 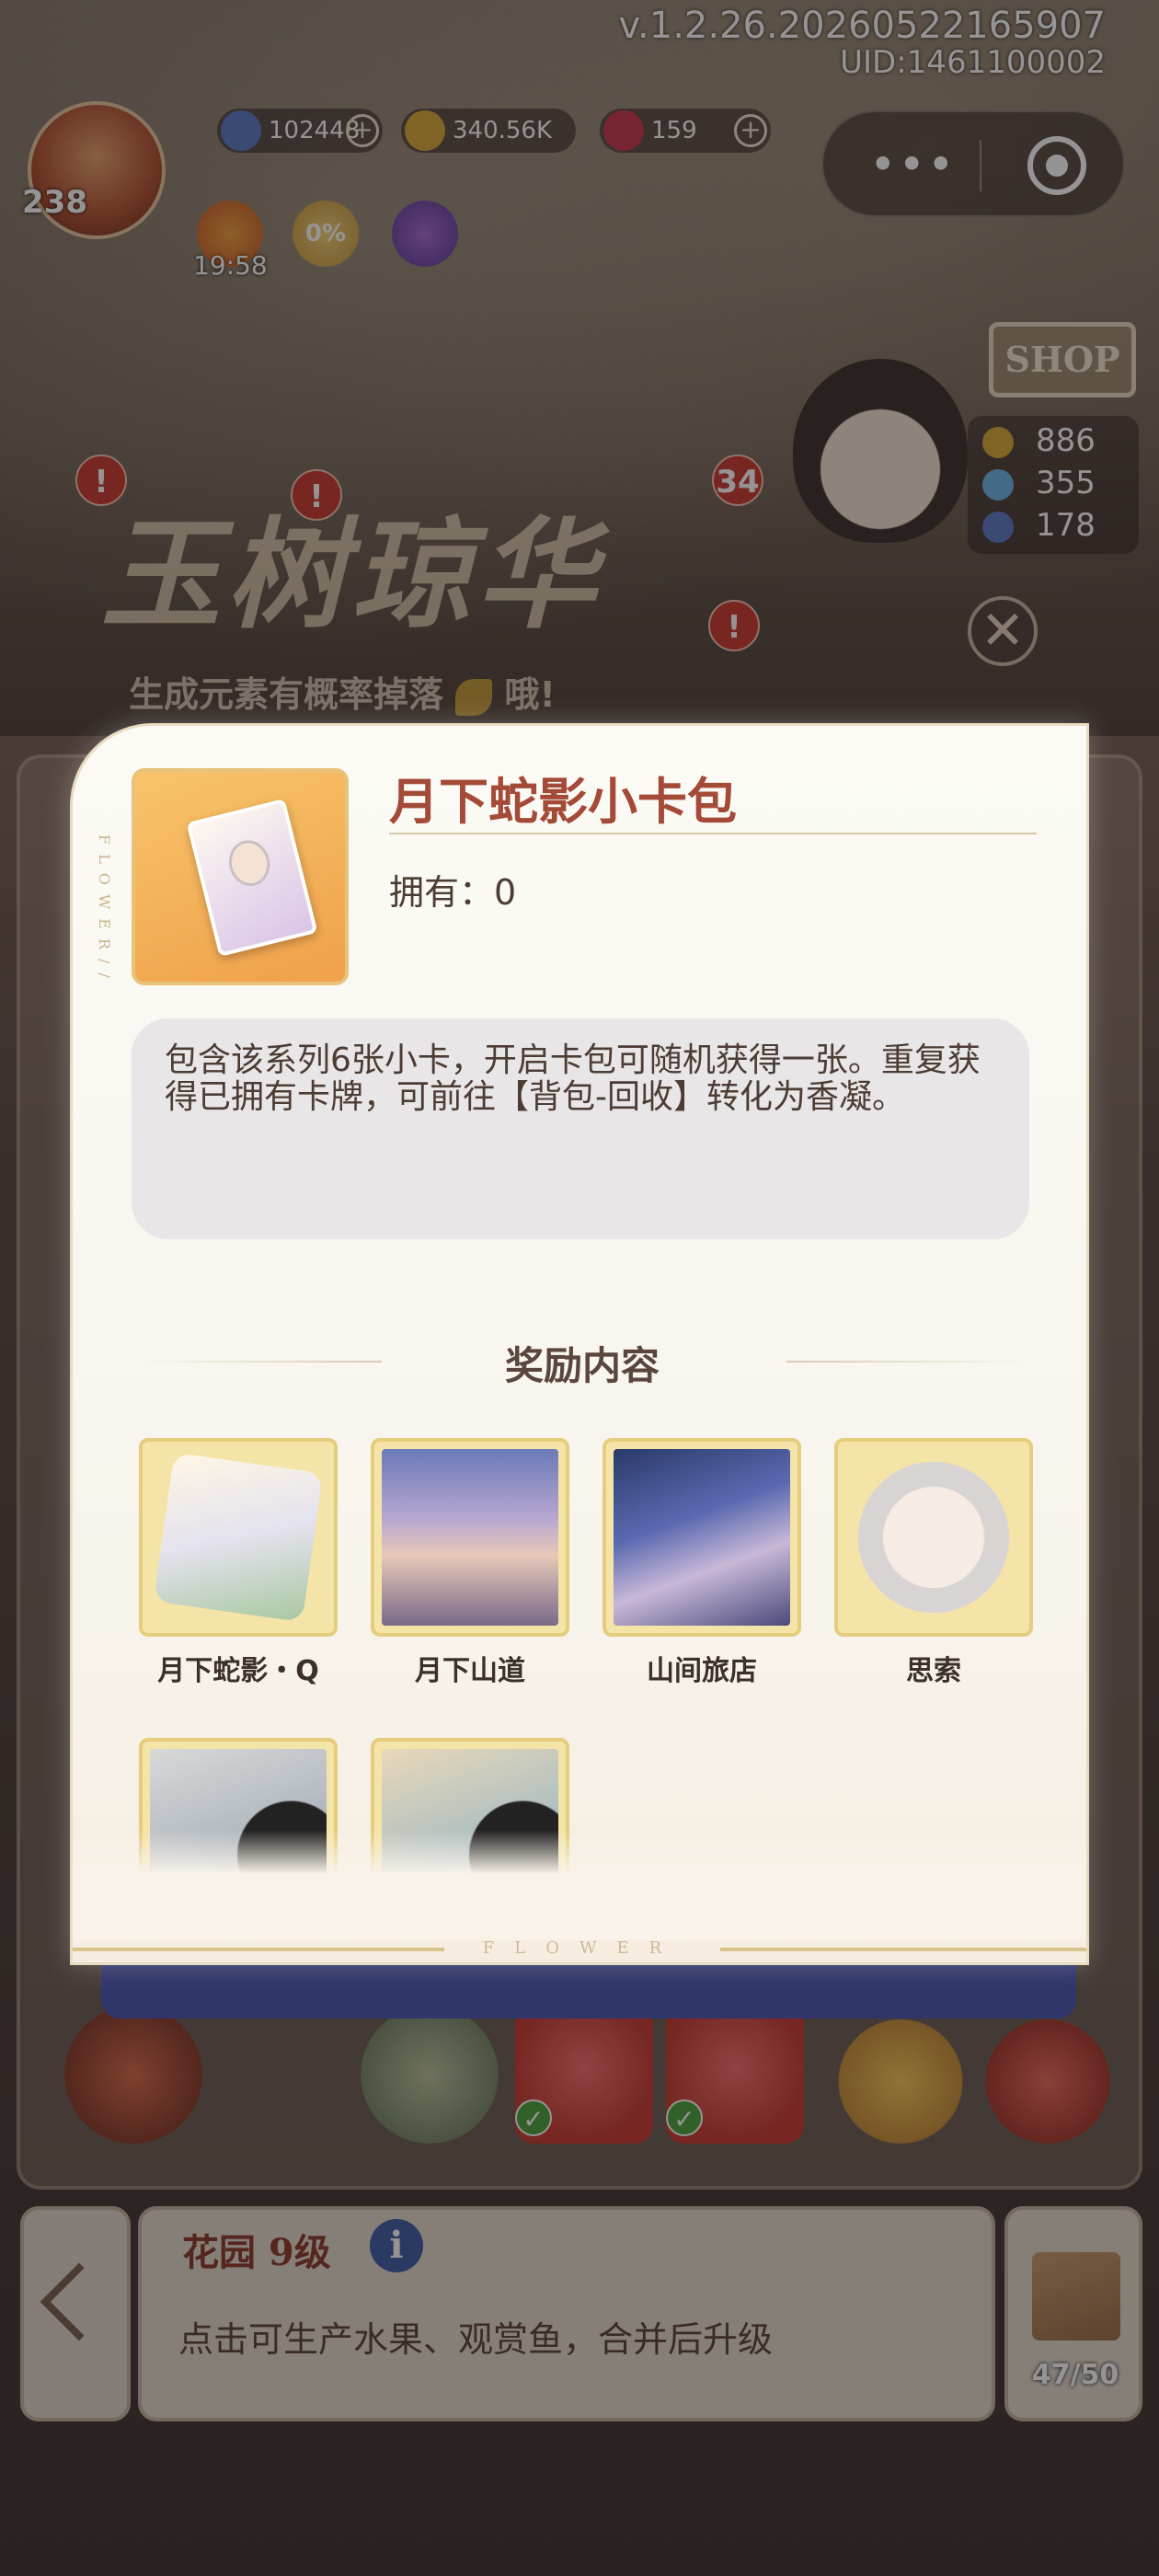 What do you see at coordinates (238, 1671) in the screenshot?
I see `reward-label: 月下蛇影・Q` at bounding box center [238, 1671].